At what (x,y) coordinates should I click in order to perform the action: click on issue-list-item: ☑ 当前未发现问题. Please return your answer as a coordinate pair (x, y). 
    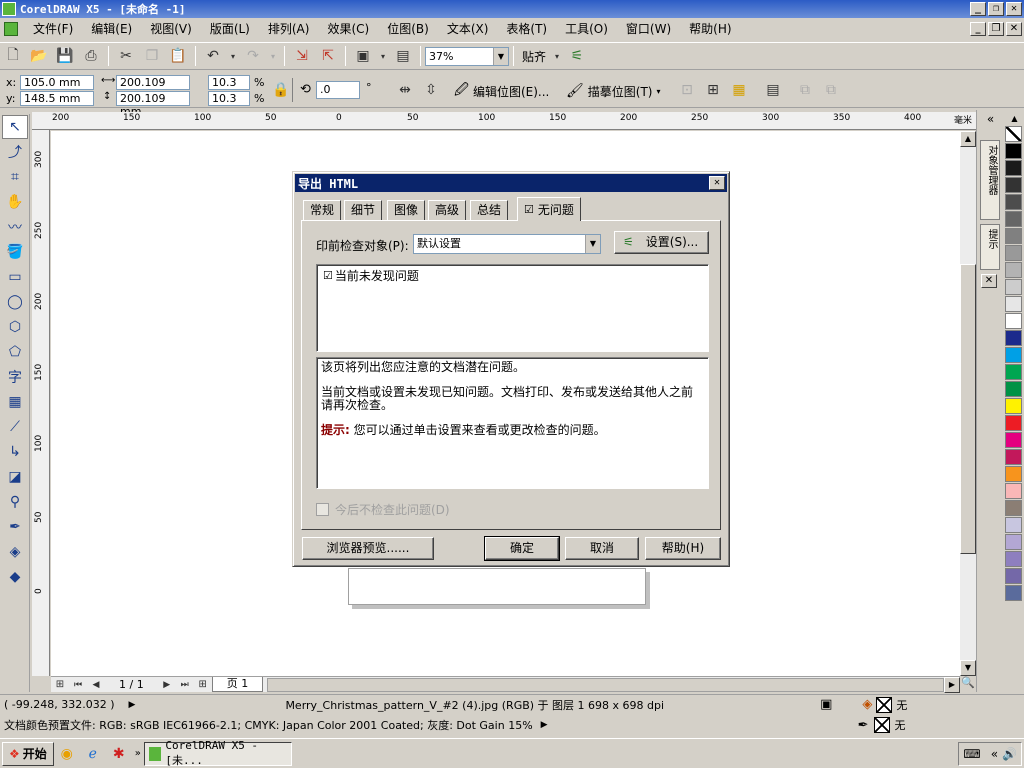
    Looking at the image, I should click on (512, 275).